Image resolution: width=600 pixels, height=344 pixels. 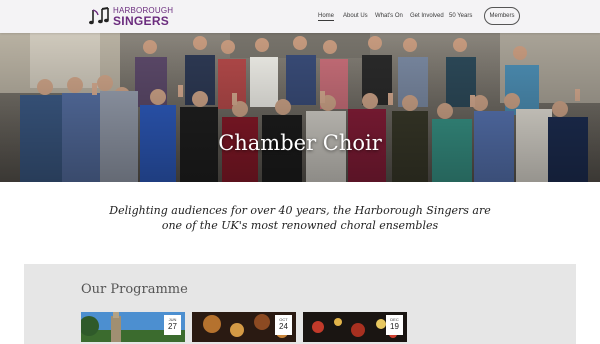 What do you see at coordinates (427, 16) in the screenshot?
I see `nav-get-involved: Get Involved` at bounding box center [427, 16].